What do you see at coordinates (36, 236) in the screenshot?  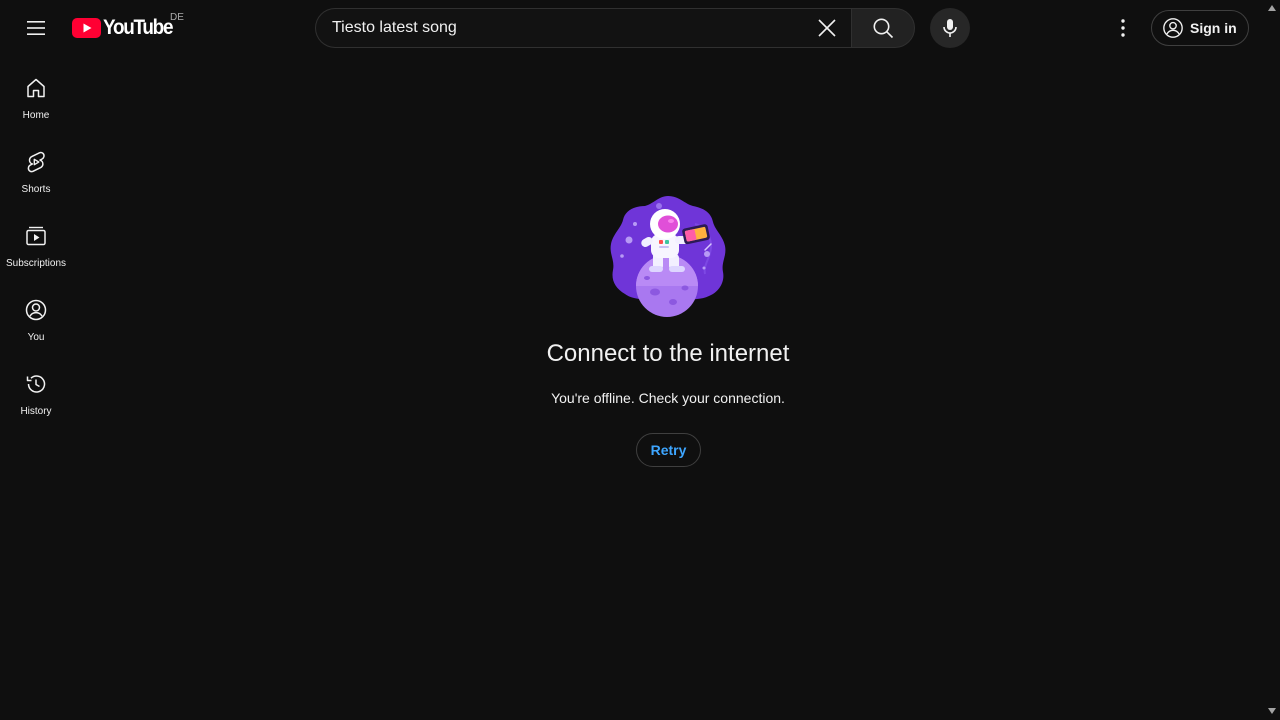 I see `subscriptions-icon` at bounding box center [36, 236].